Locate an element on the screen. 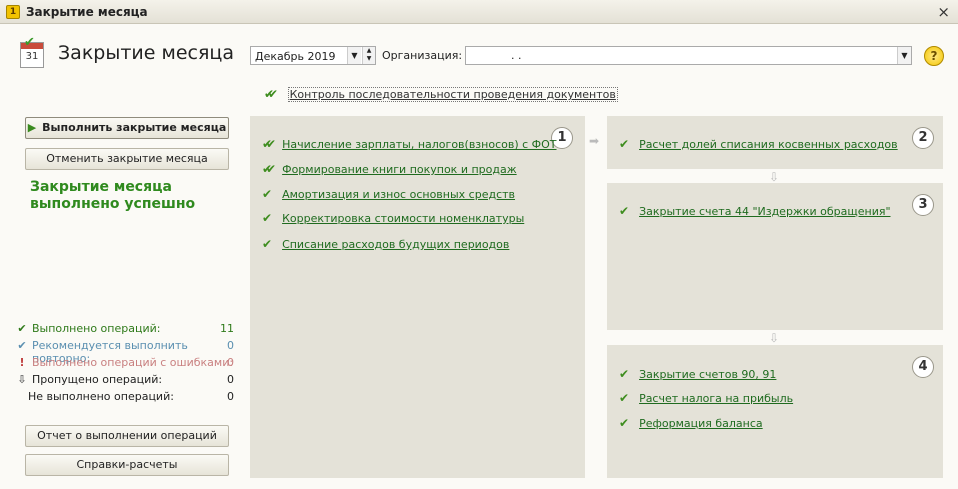 Image resolution: width=958 pixels, height=489 pixels. down-arrow-icon: ⇩ is located at coordinates (22, 379).